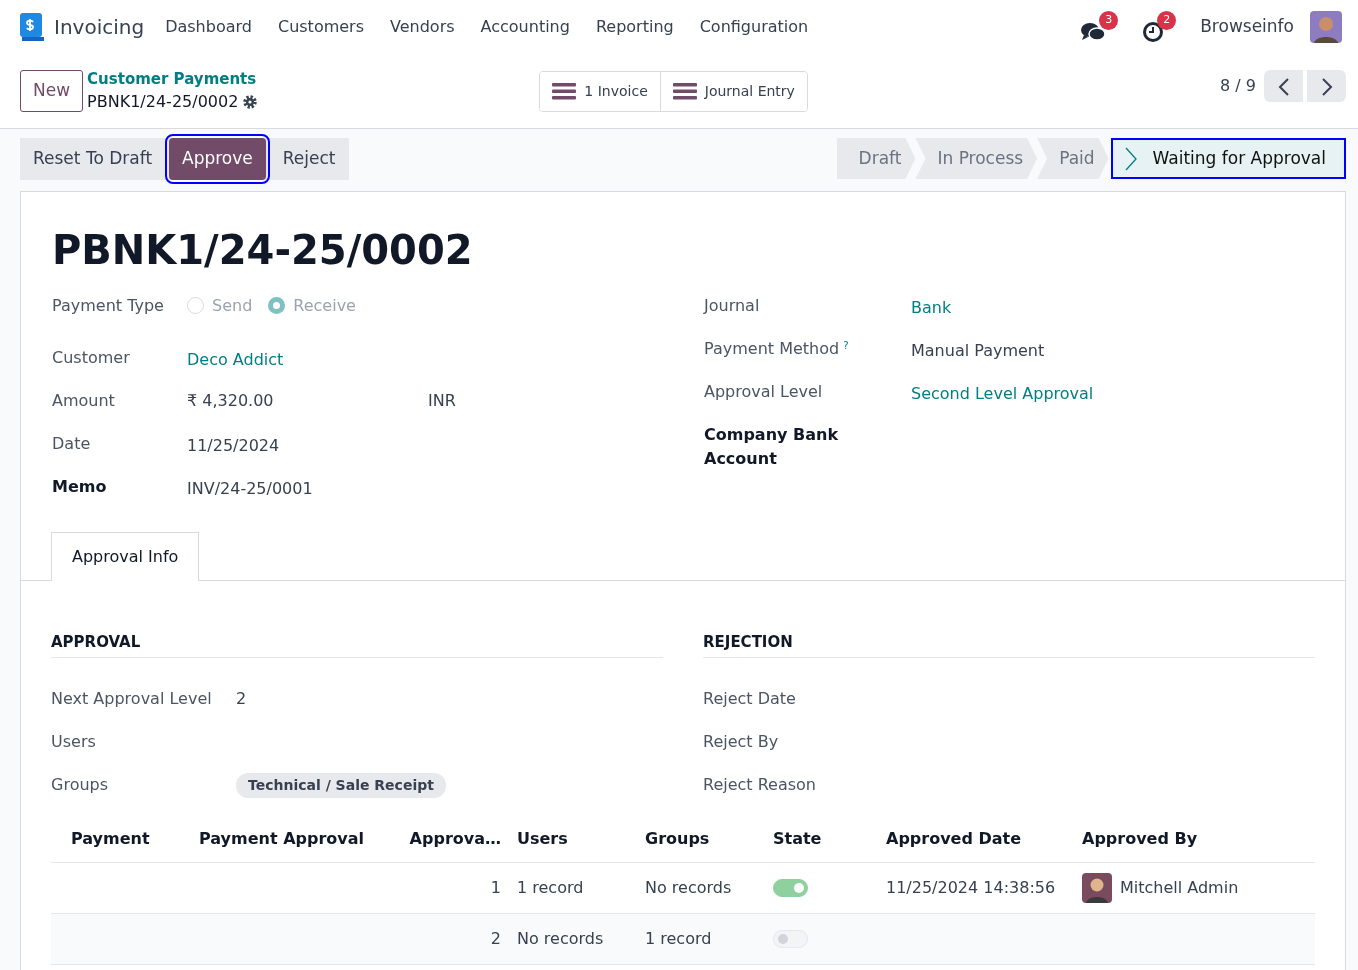 This screenshot has height=970, width=1358. What do you see at coordinates (320, 27) in the screenshot?
I see `menu-item: Customers` at bounding box center [320, 27].